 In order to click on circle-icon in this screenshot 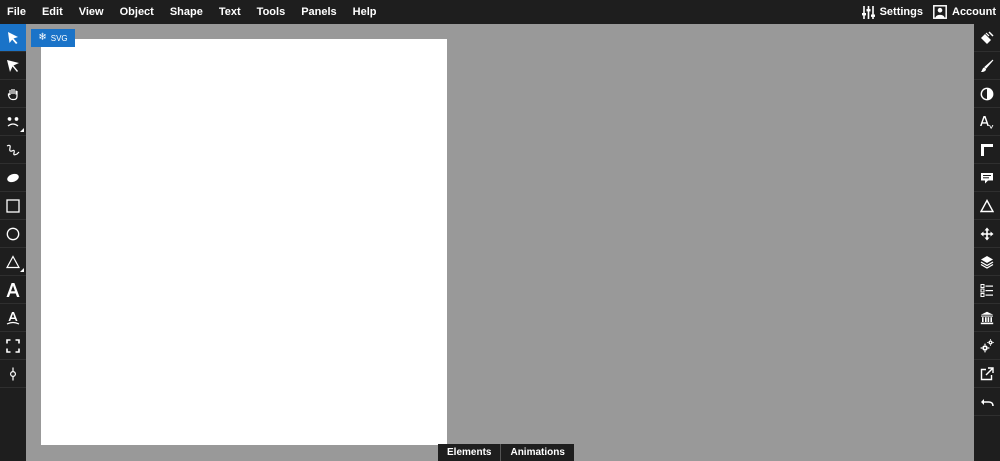, I will do `click(13, 233)`.